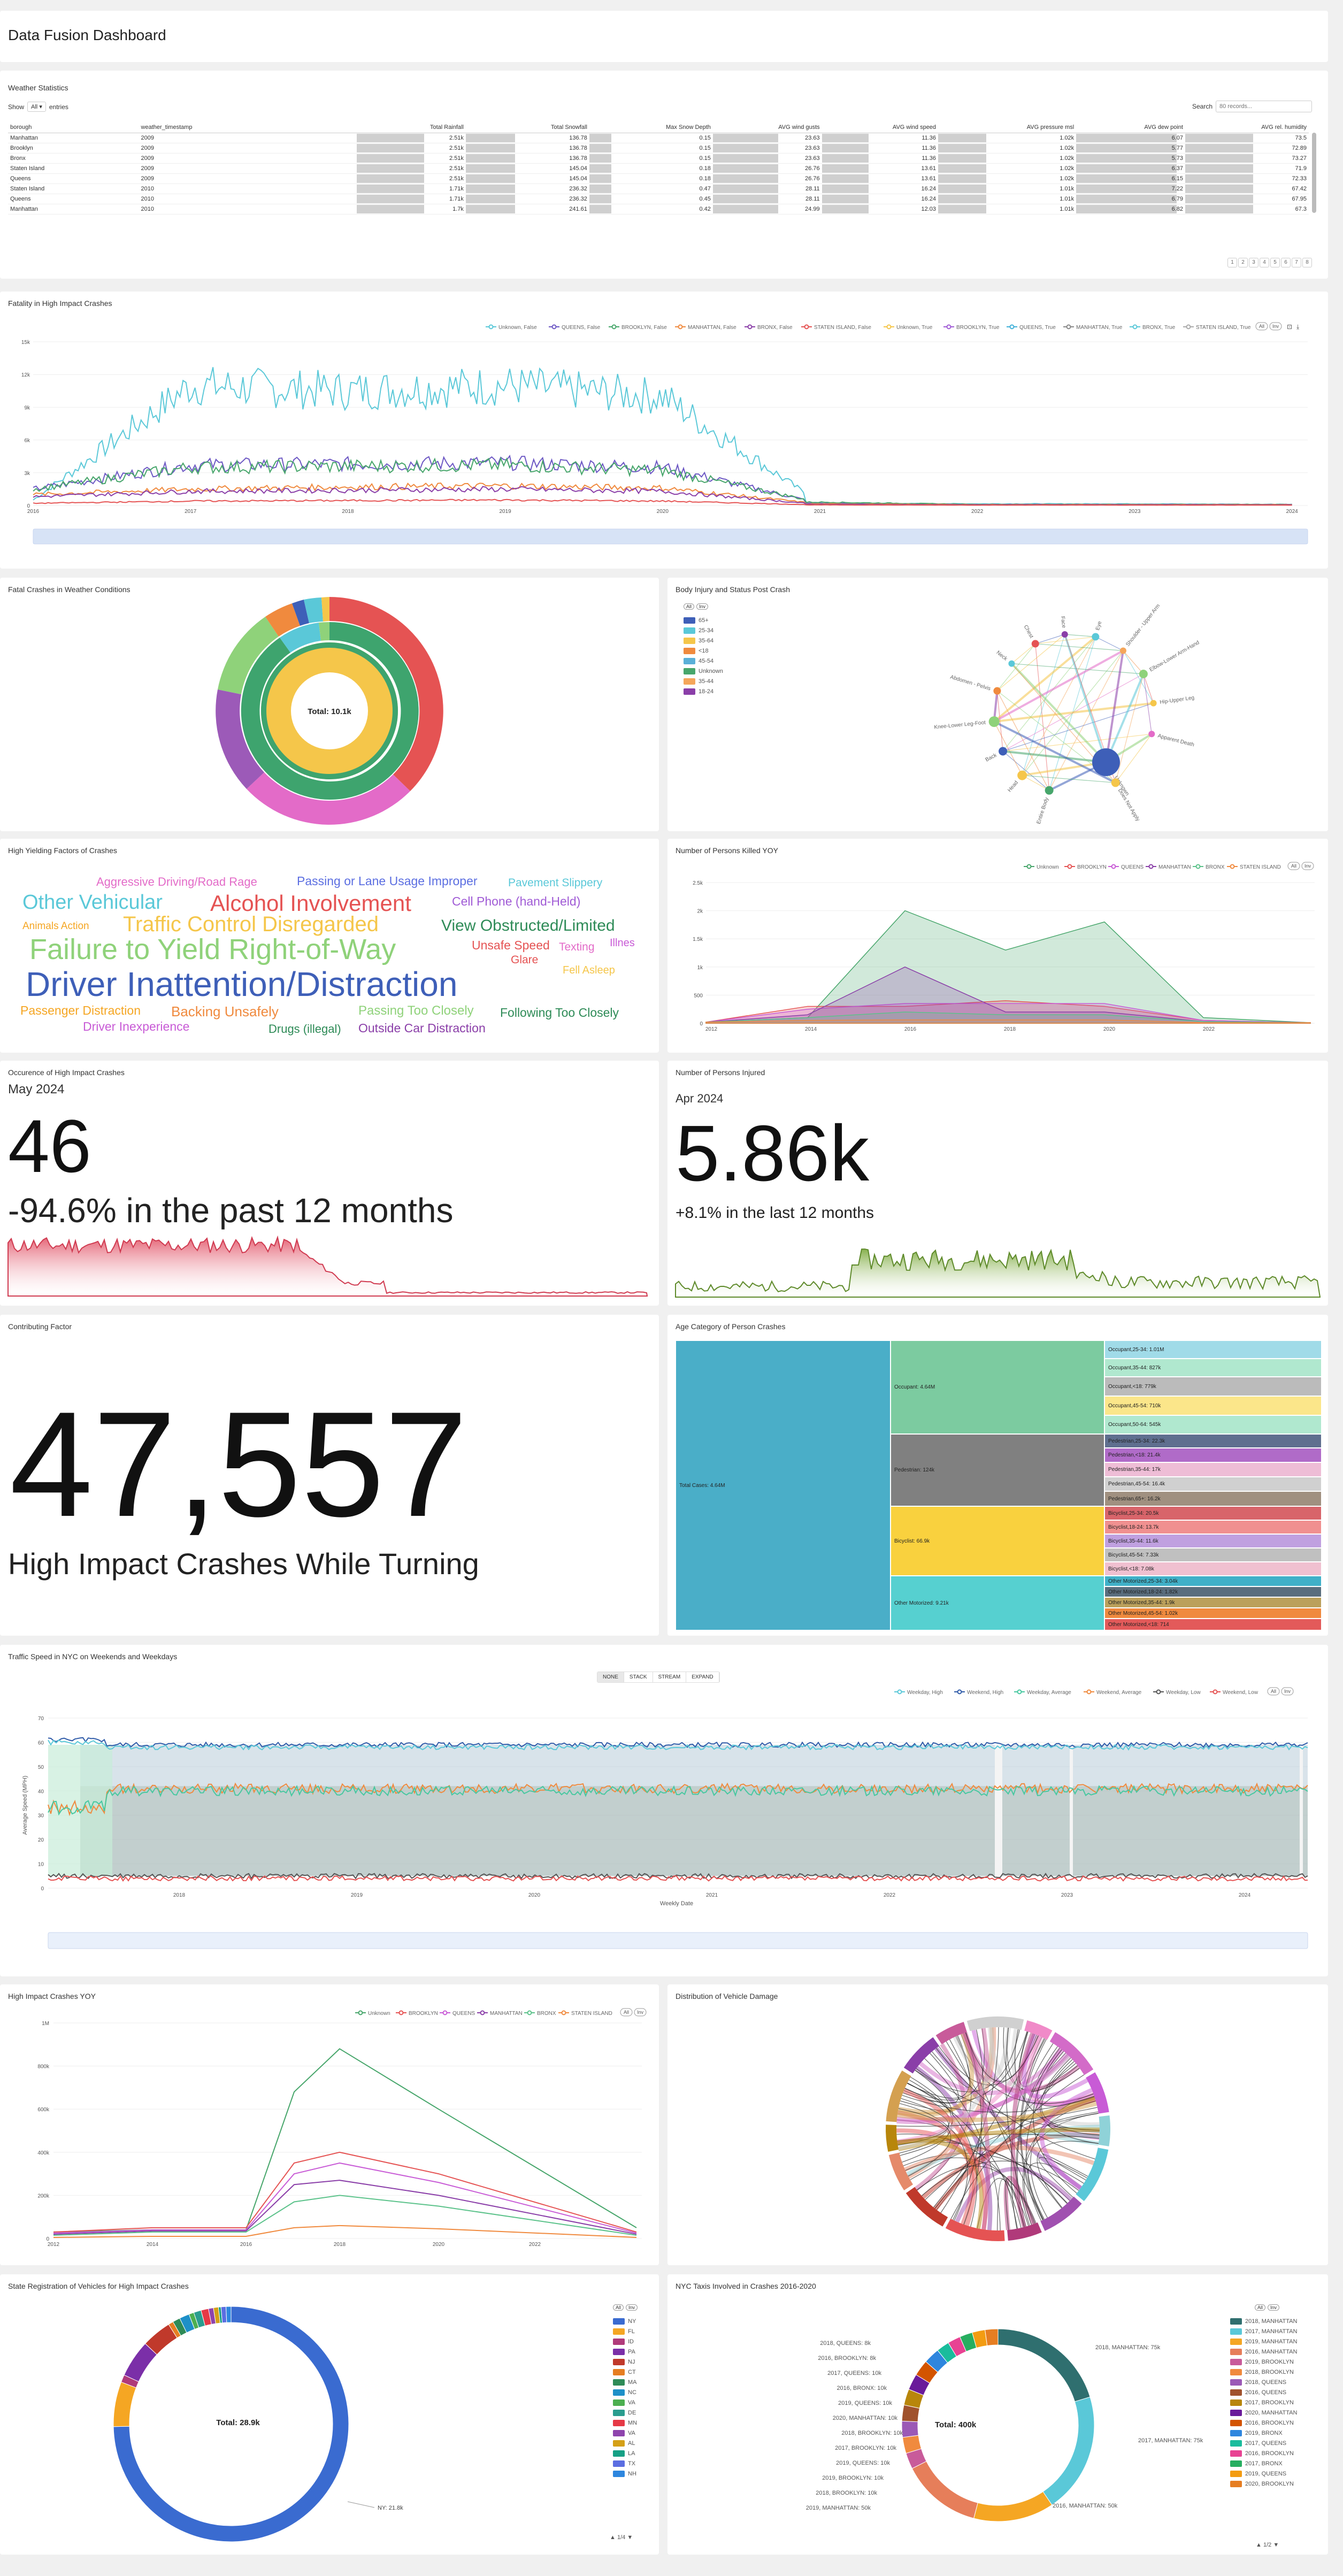 This screenshot has height=2576, width=1343. I want to click on fatality-legend-item: QUEENS, False, so click(575, 327).